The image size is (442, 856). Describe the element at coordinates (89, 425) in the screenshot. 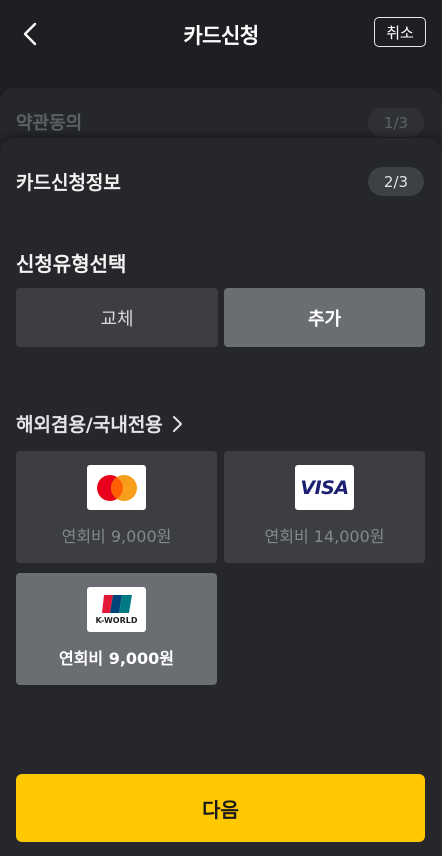

I see `usage-type-title: 해외겸용/국내전용` at that location.